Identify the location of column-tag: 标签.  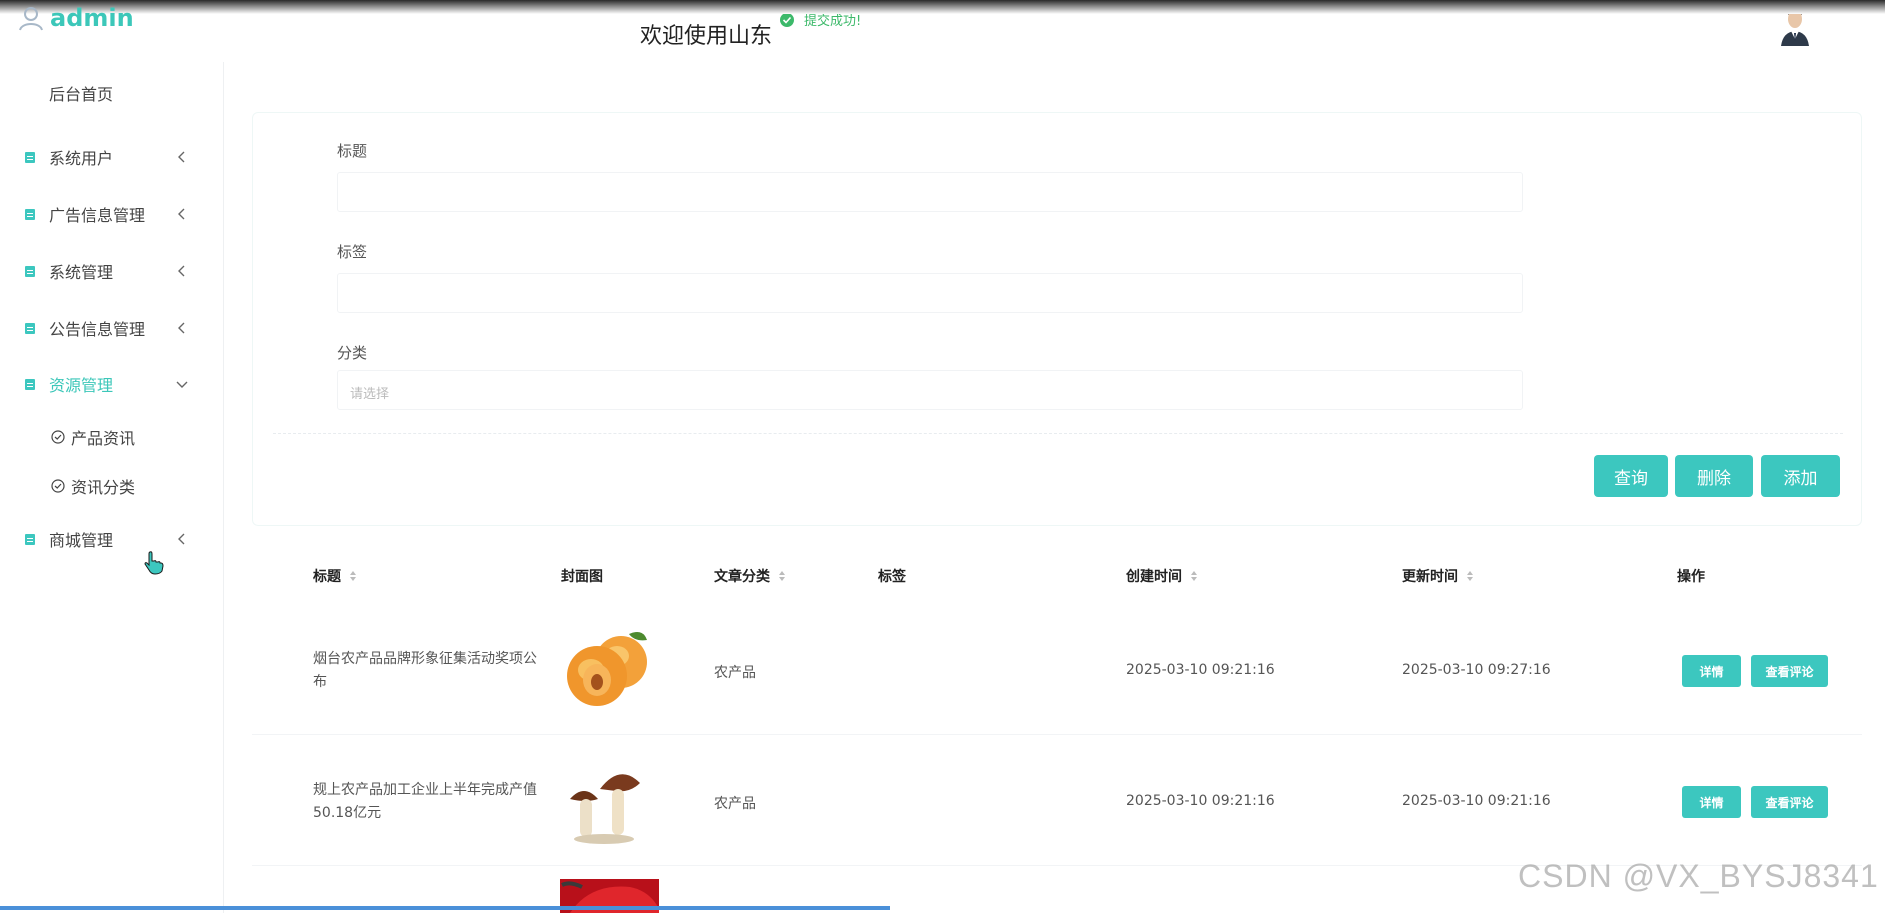
(892, 576).